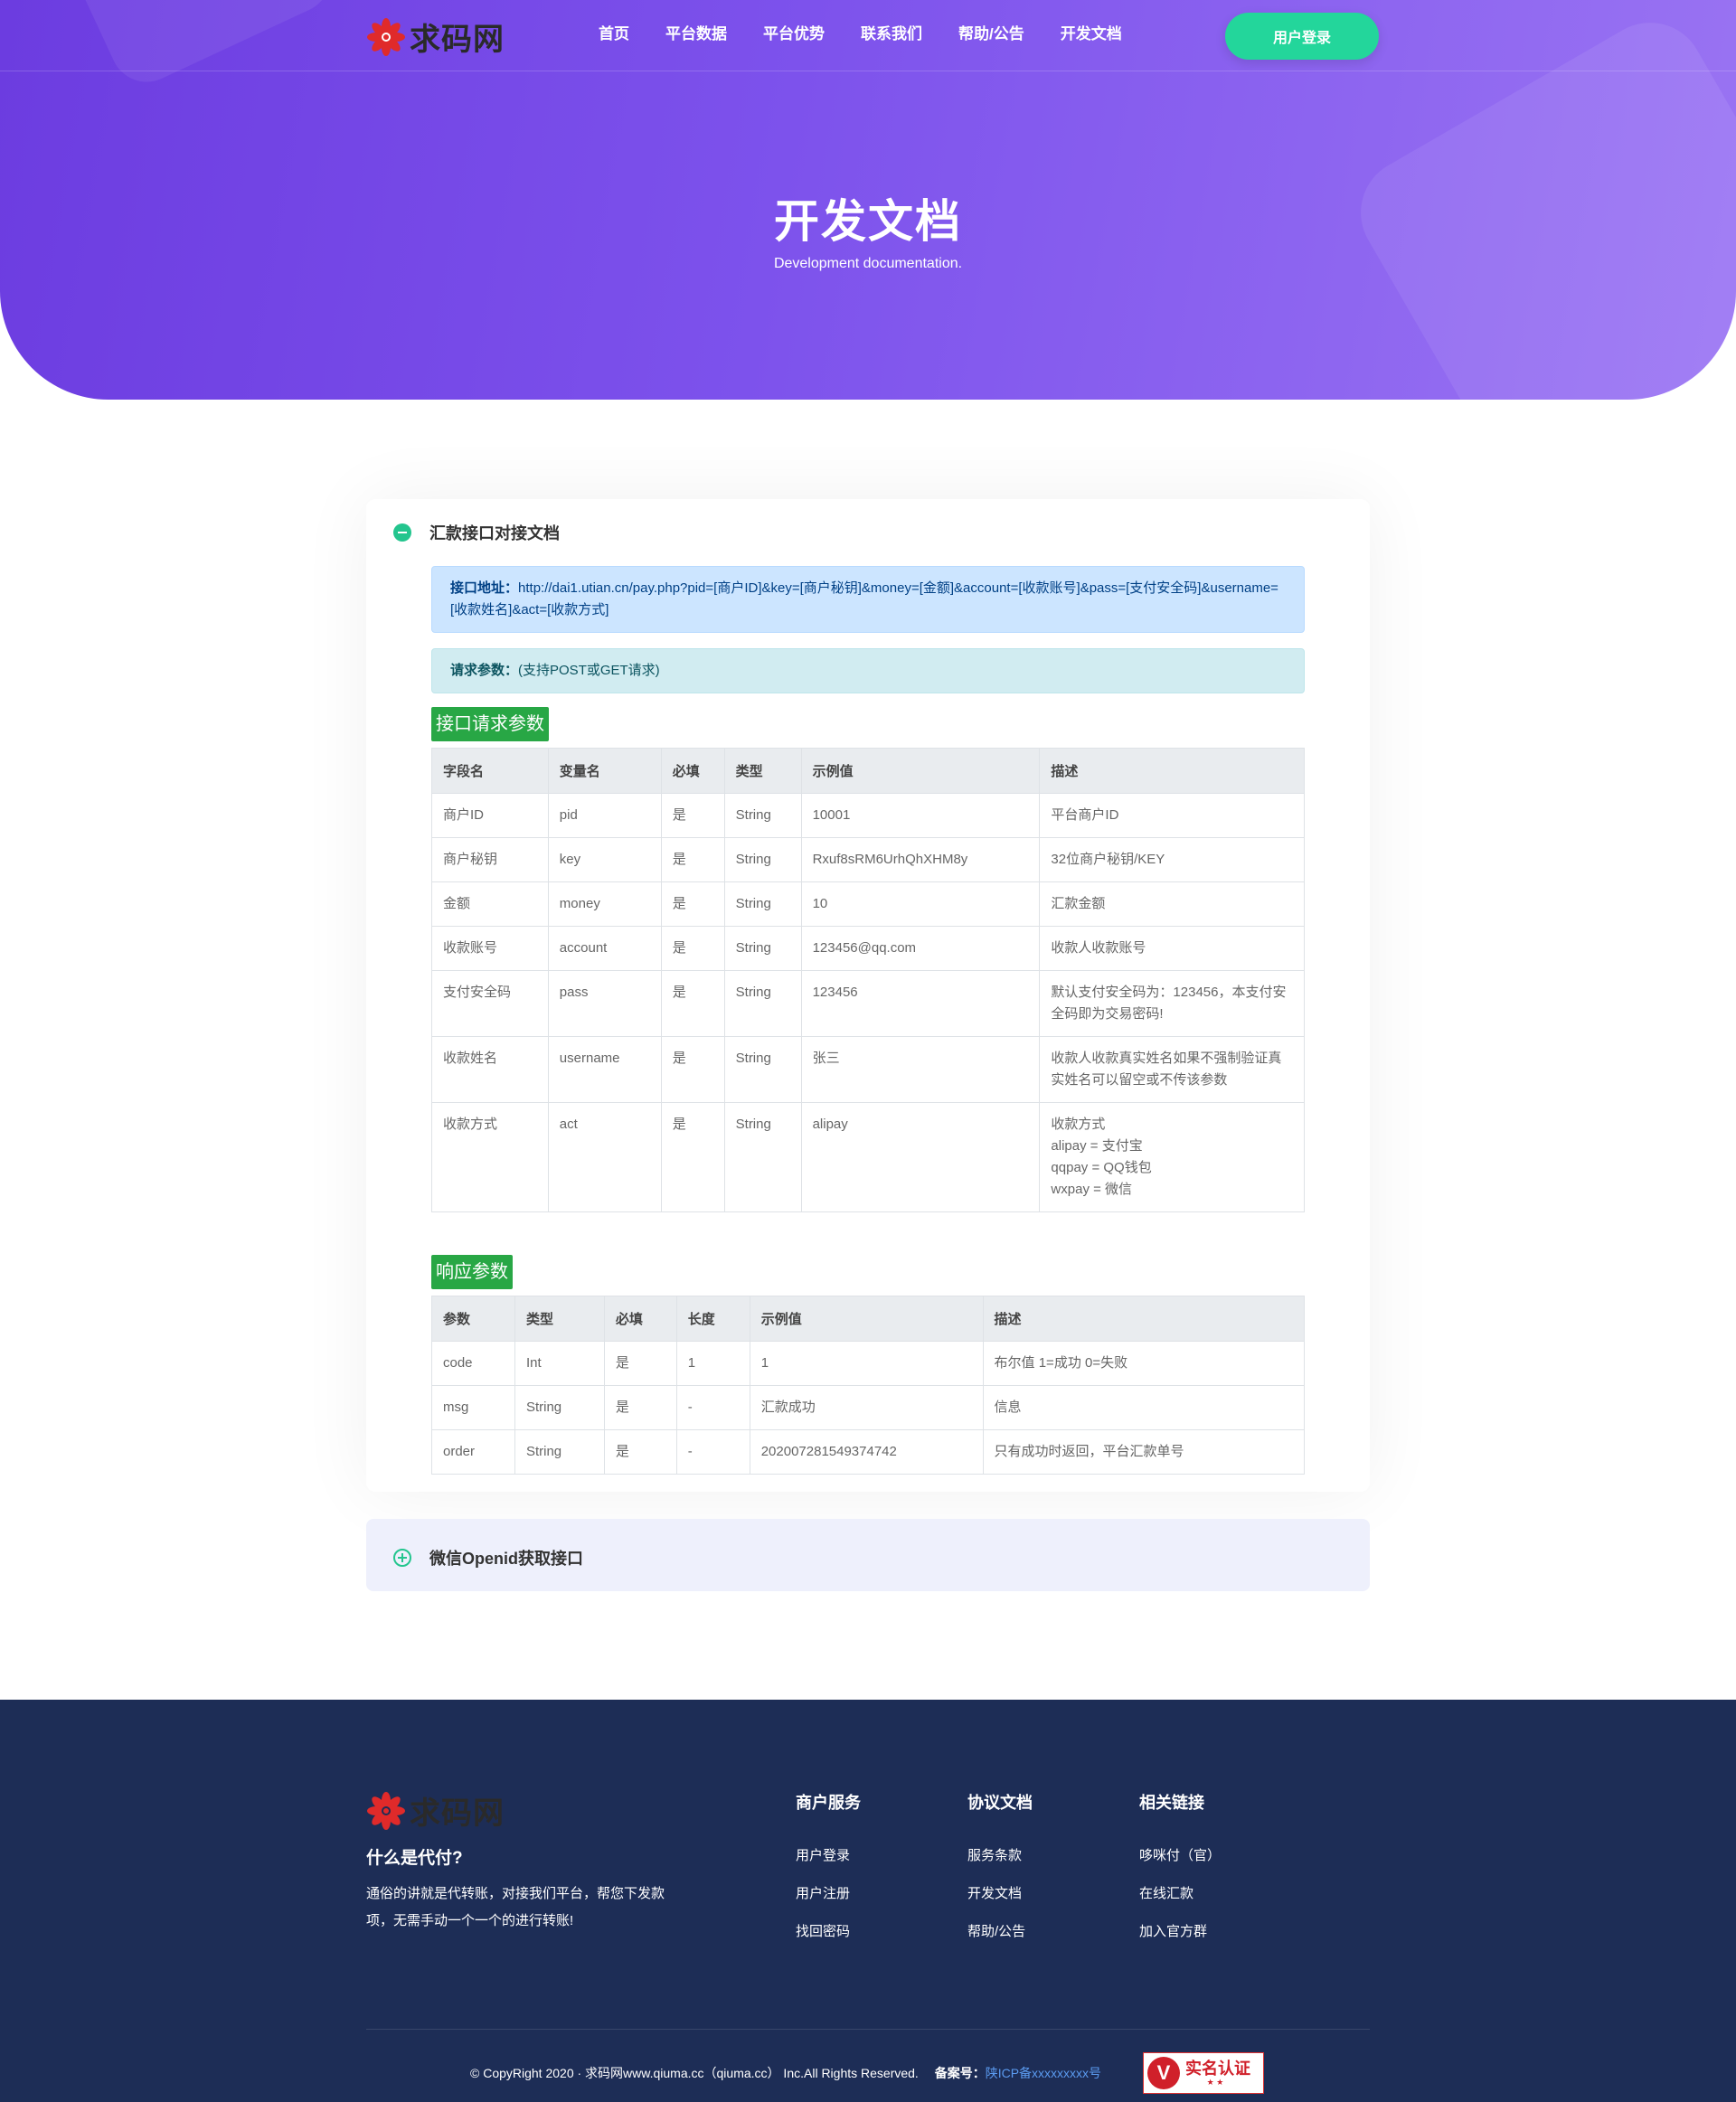 The height and width of the screenshot is (2102, 1736). I want to click on nav-contact: 联系我们, so click(892, 34).